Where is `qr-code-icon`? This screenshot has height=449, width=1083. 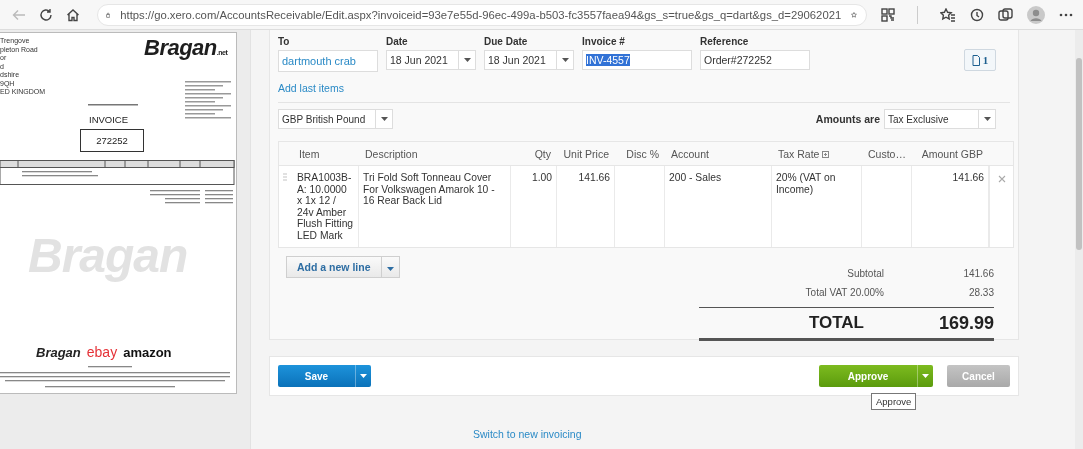 qr-code-icon is located at coordinates (888, 14).